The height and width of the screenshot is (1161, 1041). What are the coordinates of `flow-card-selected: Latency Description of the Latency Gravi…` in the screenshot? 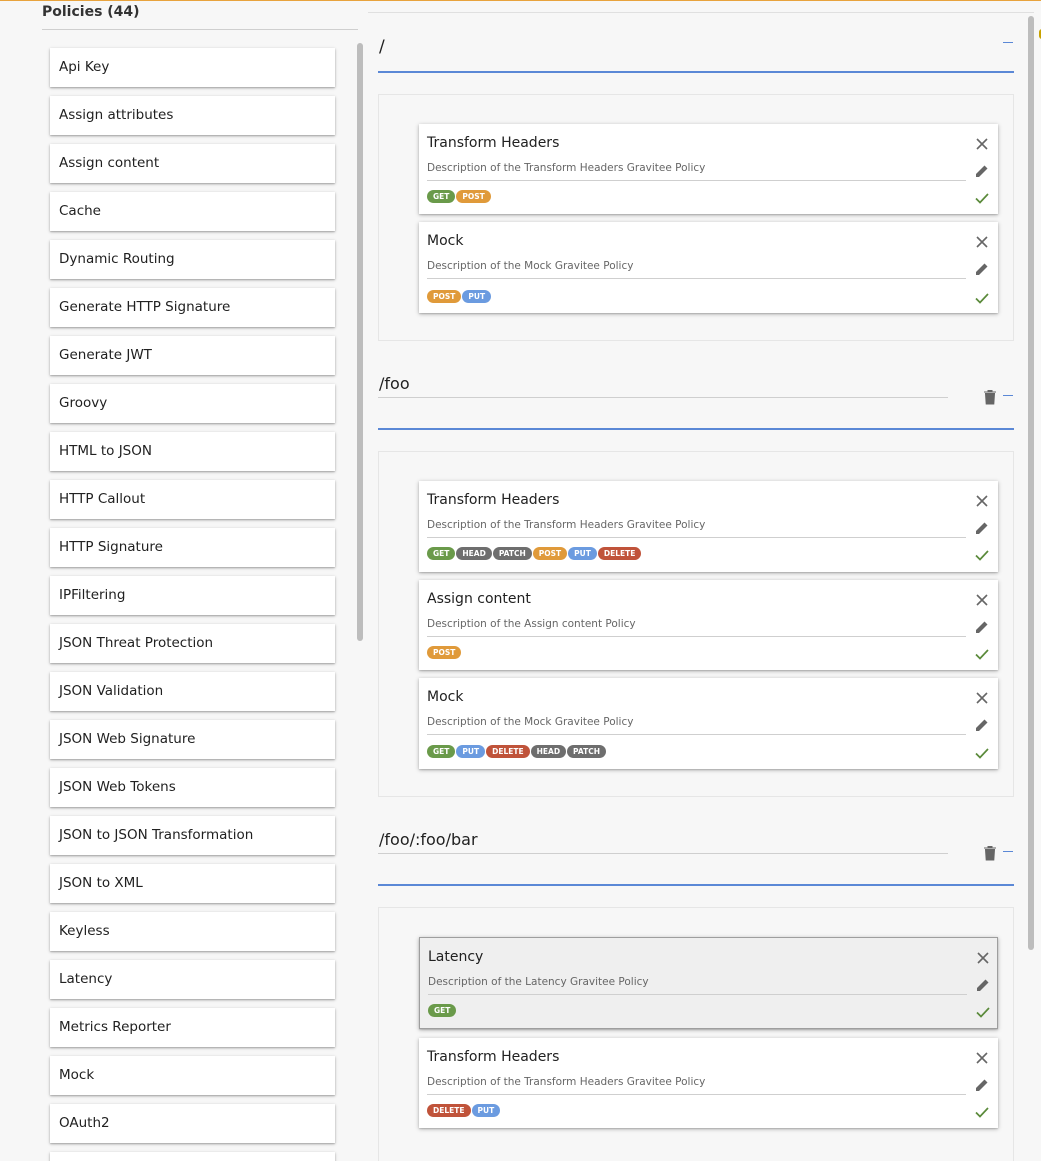 It's located at (708, 983).